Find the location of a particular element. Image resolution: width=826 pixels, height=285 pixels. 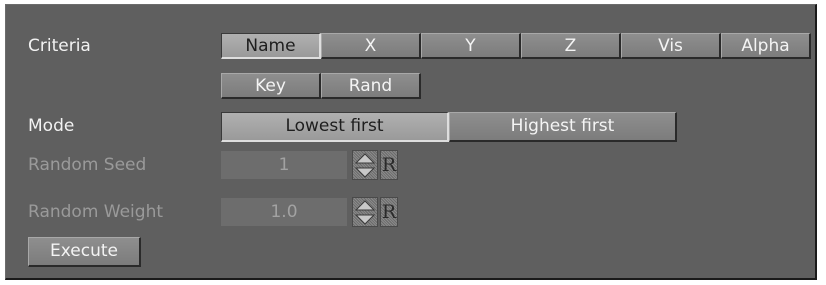

random-weight-field: 1.0 is located at coordinates (284, 212).